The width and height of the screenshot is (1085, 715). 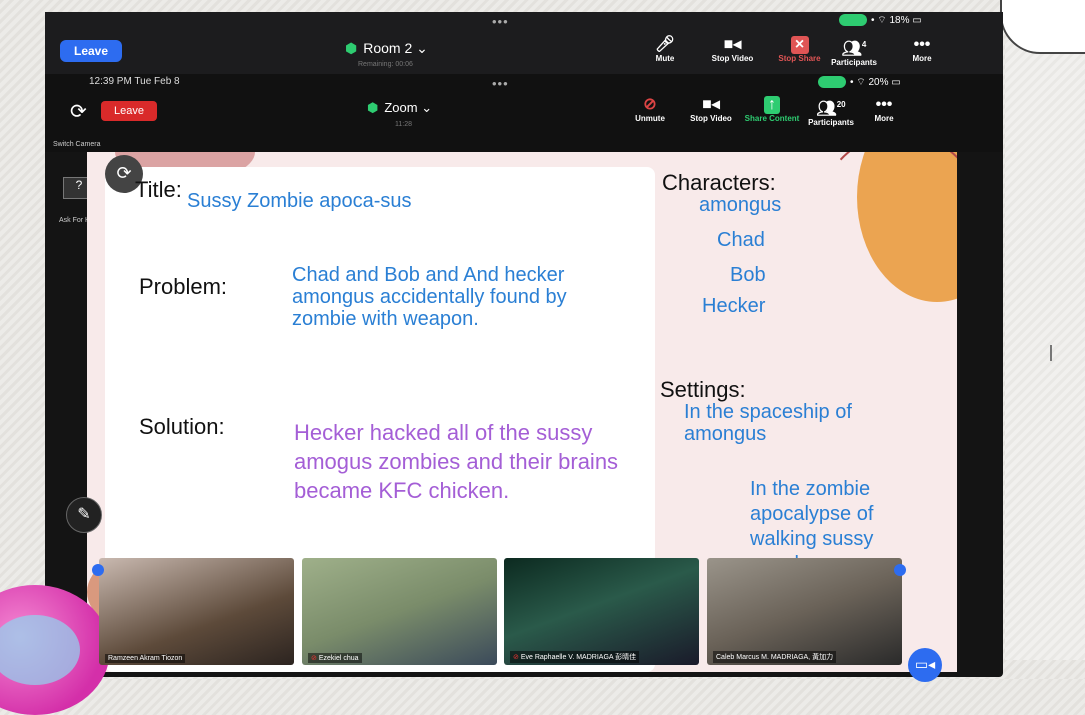 I want to click on more-icon: •••, so click(x=922, y=44).